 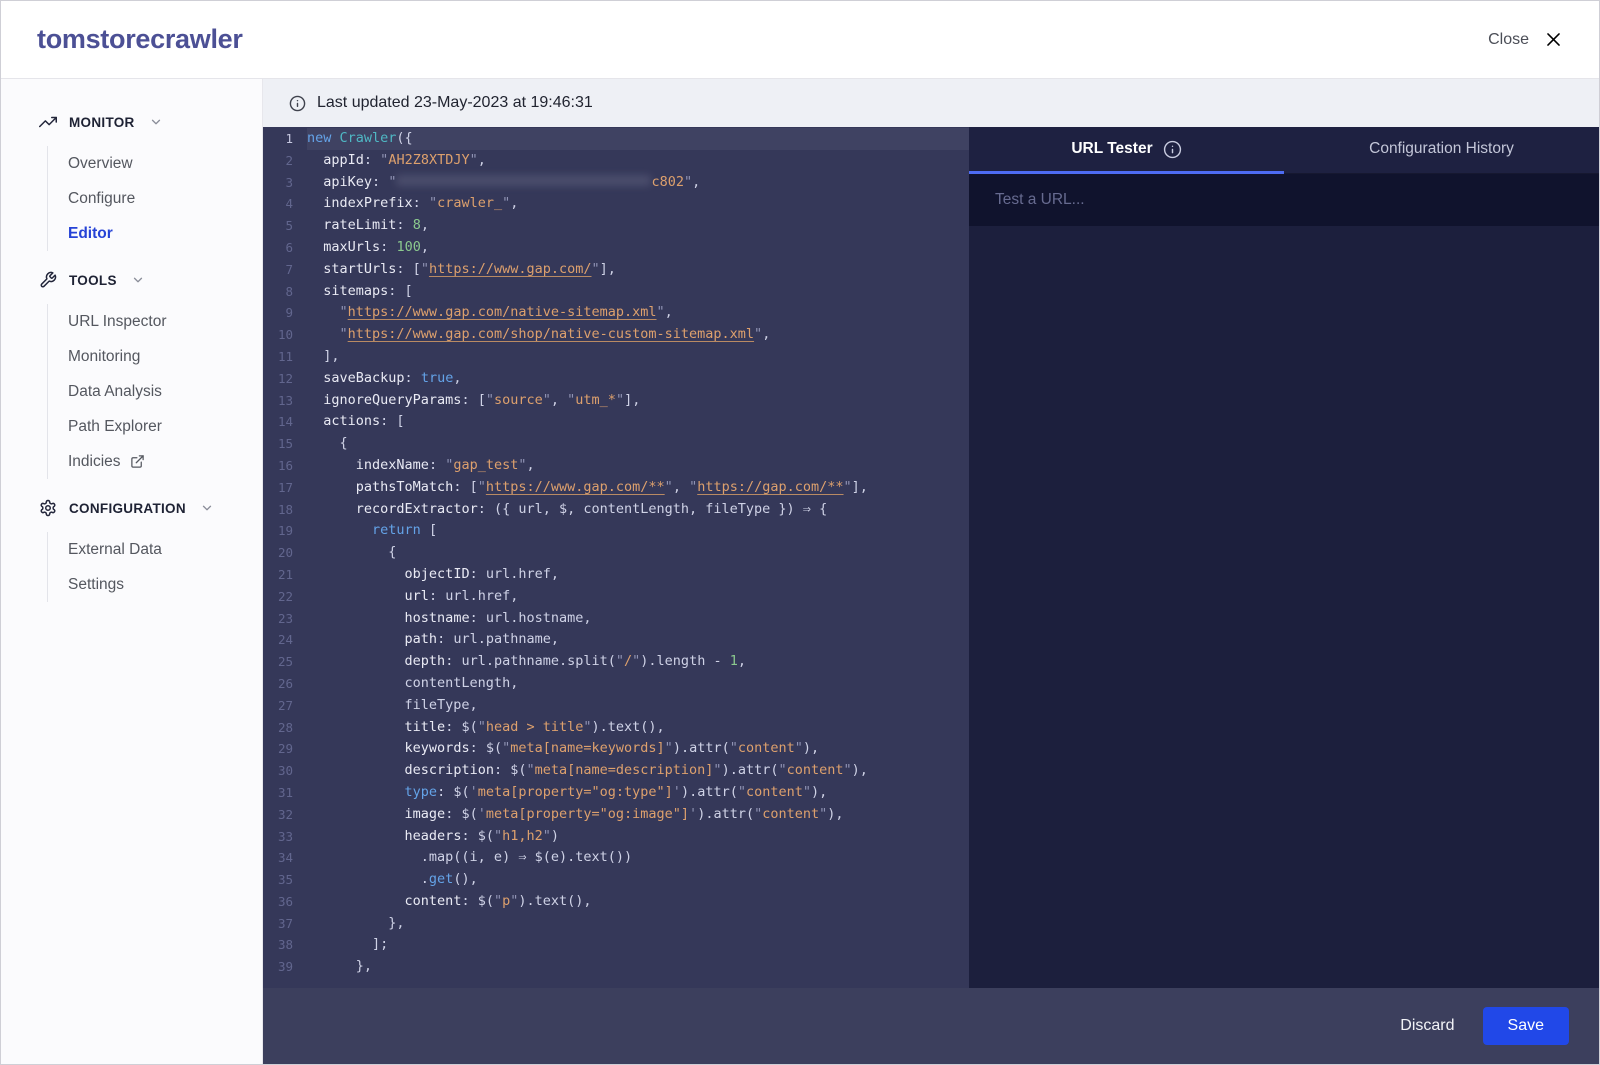 I want to click on code-line-content: return [, so click(x=405, y=530).